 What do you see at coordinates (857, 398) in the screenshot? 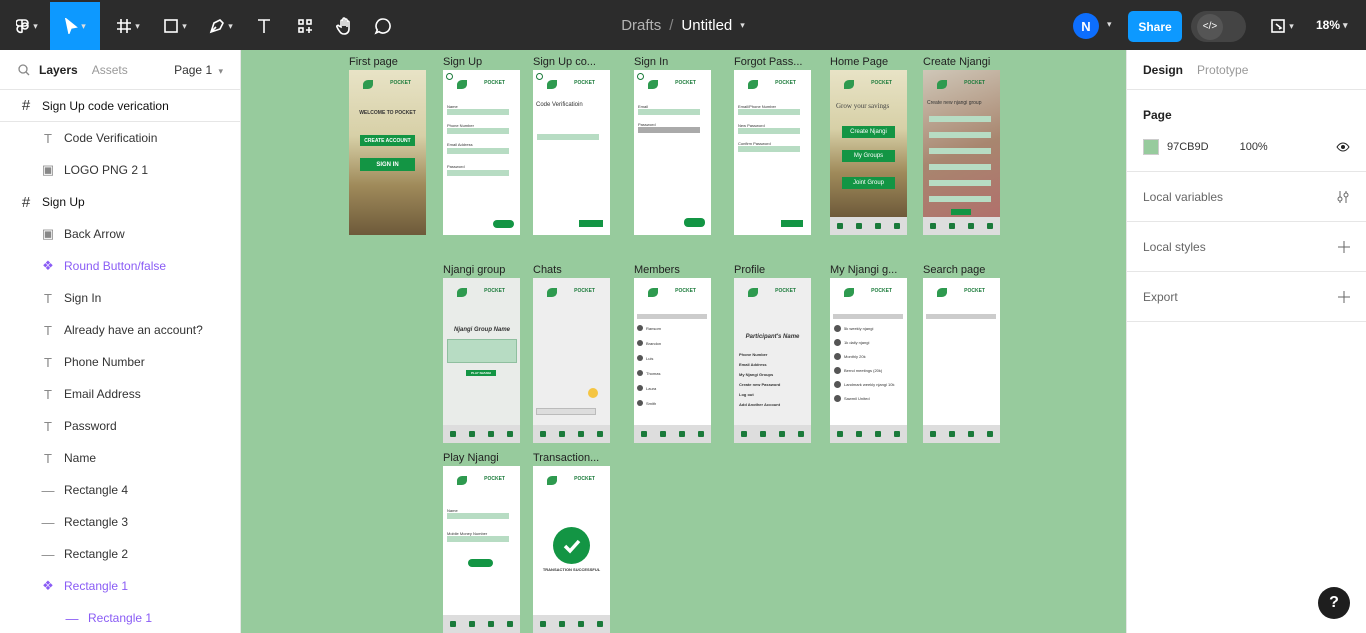
I see `group-row: Sawmil United` at bounding box center [857, 398].